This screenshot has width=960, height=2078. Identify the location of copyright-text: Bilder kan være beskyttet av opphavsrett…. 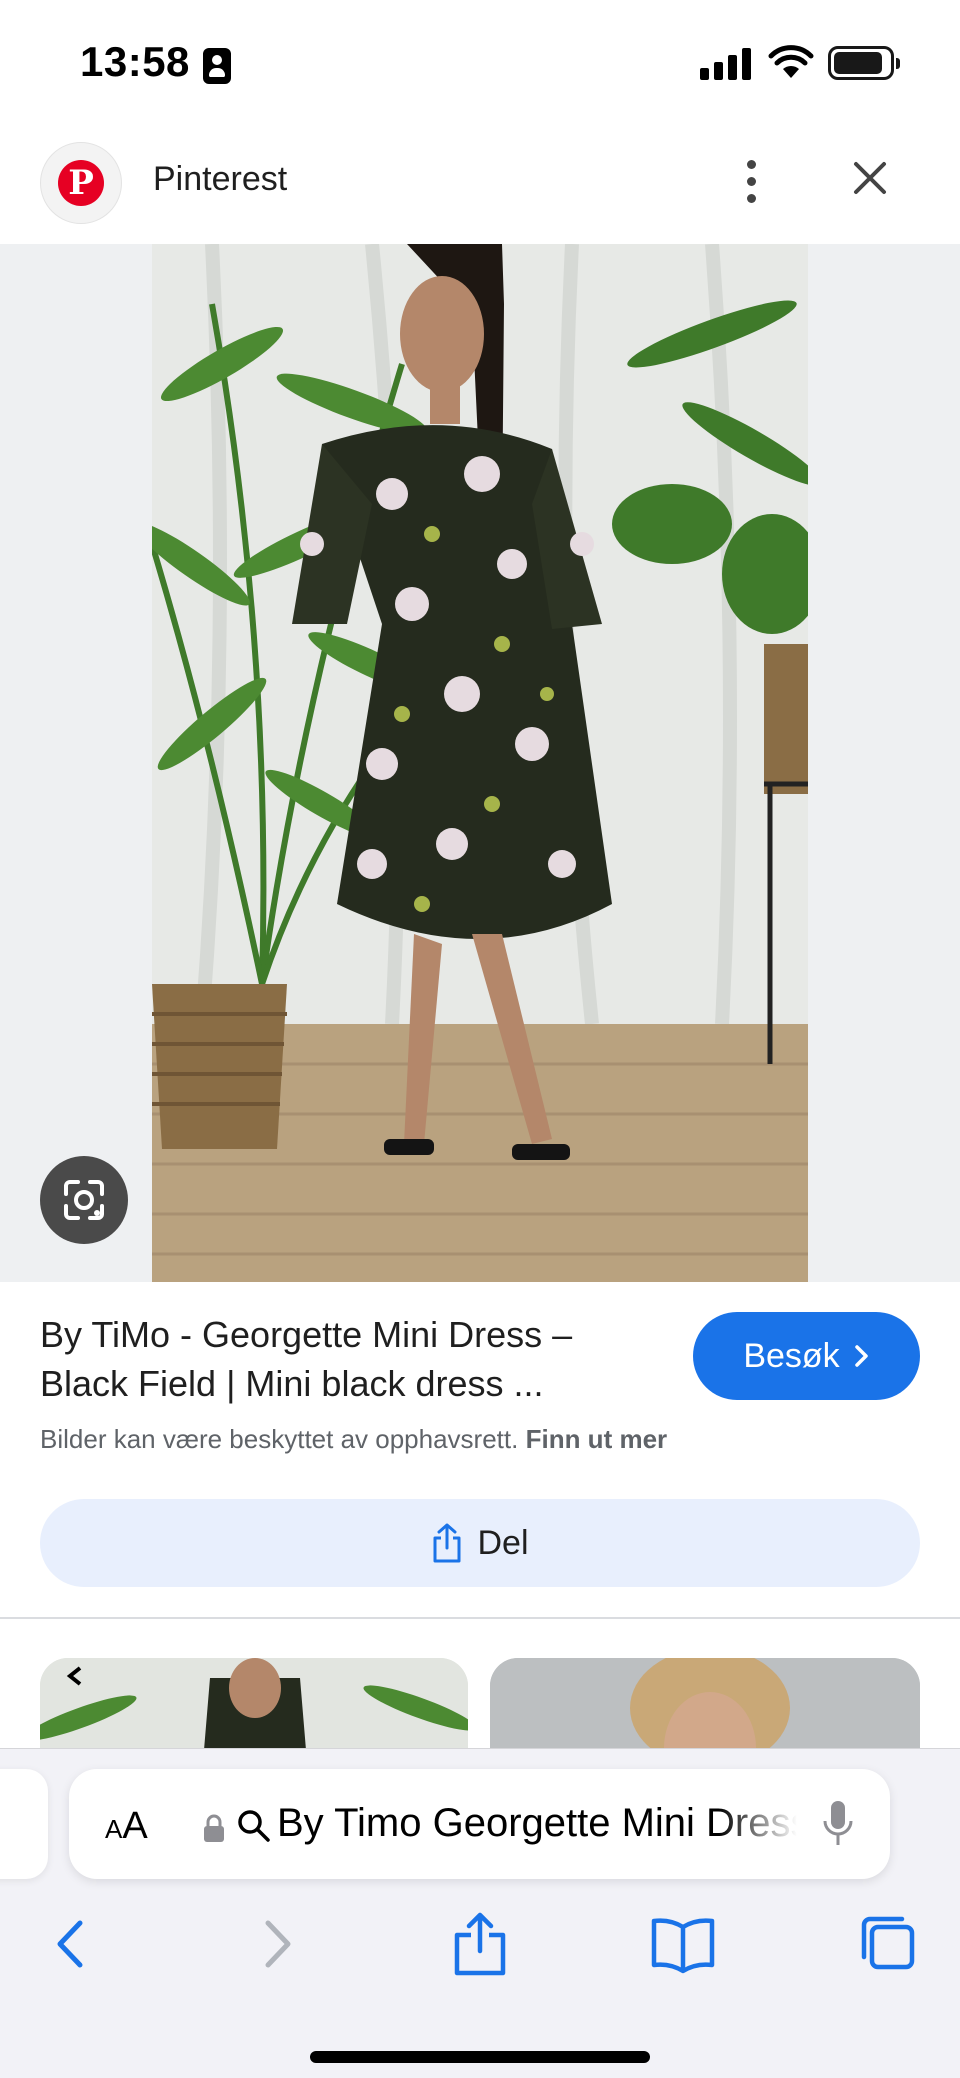
(279, 1439).